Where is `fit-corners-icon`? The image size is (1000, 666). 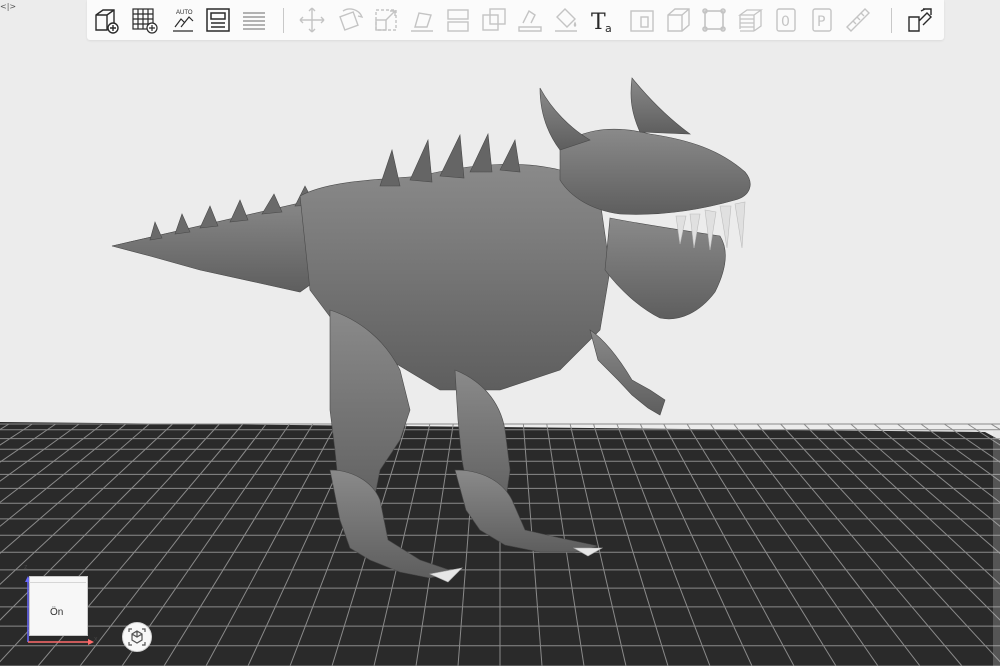
fit-corners-icon is located at coordinates (714, 20).